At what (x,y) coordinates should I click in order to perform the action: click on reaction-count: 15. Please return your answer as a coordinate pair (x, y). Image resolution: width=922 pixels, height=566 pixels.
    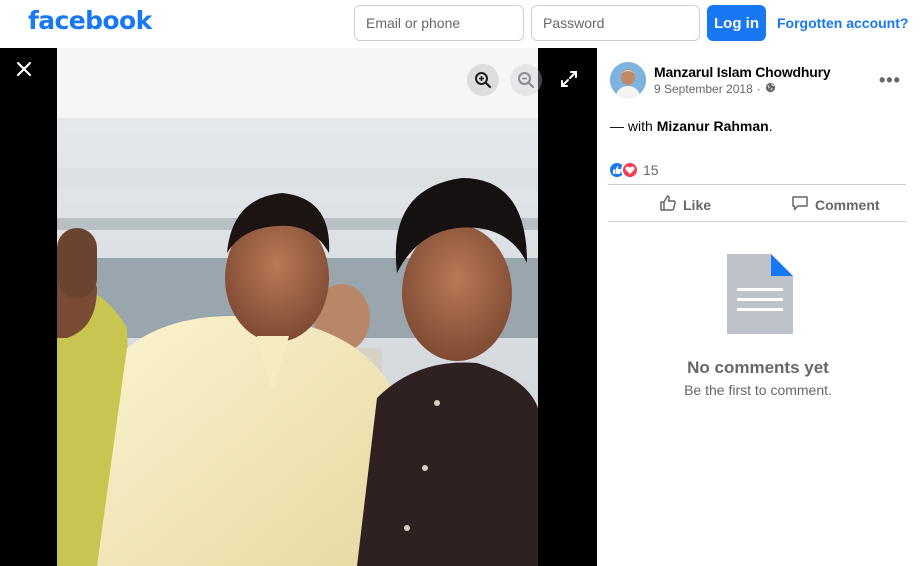
    Looking at the image, I should click on (651, 170).